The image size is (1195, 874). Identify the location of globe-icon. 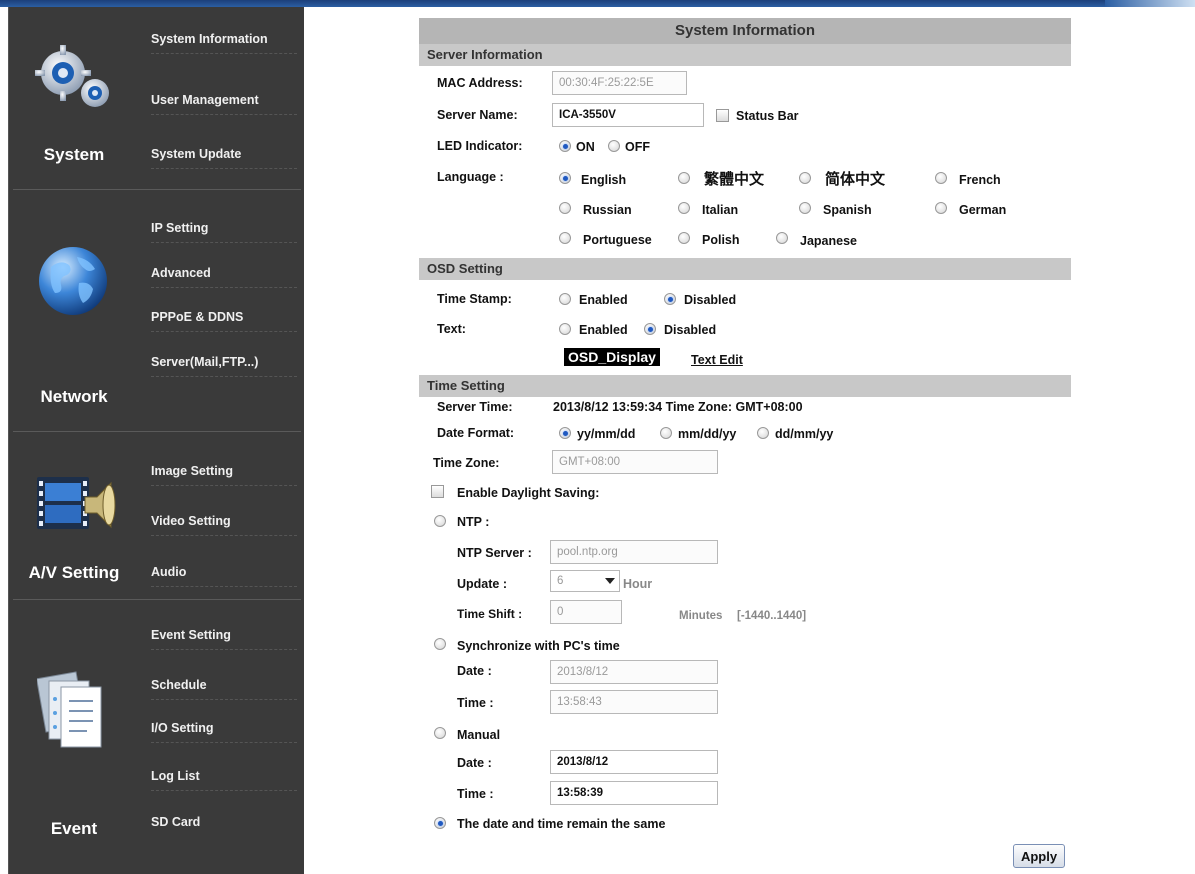
(73, 282).